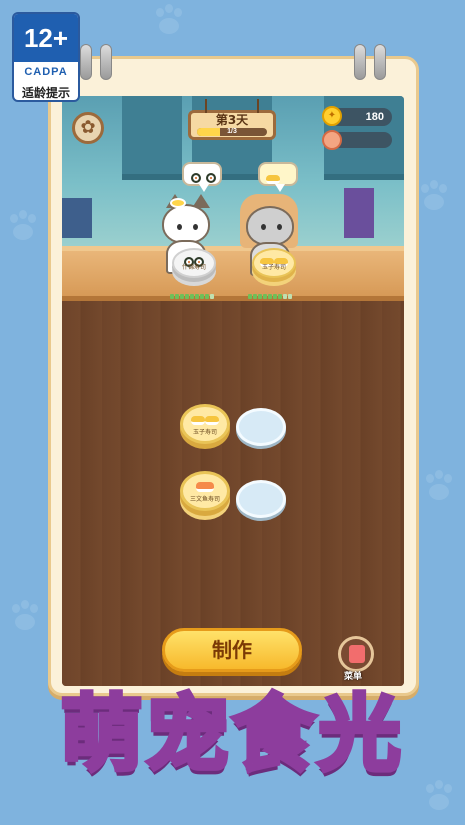  I want to click on awning, so click(152, 138).